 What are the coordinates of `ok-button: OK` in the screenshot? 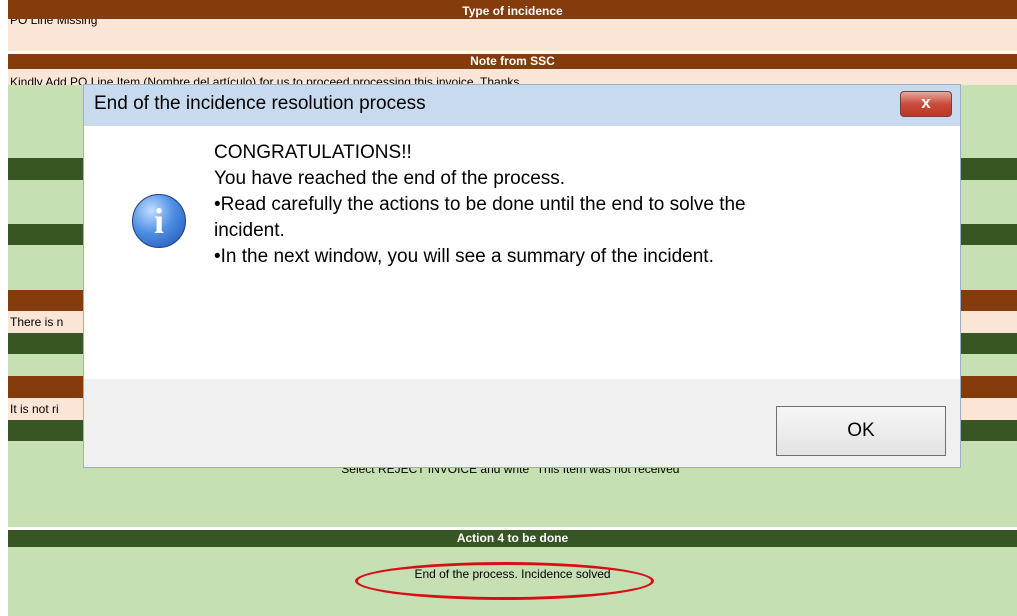 It's located at (861, 431).